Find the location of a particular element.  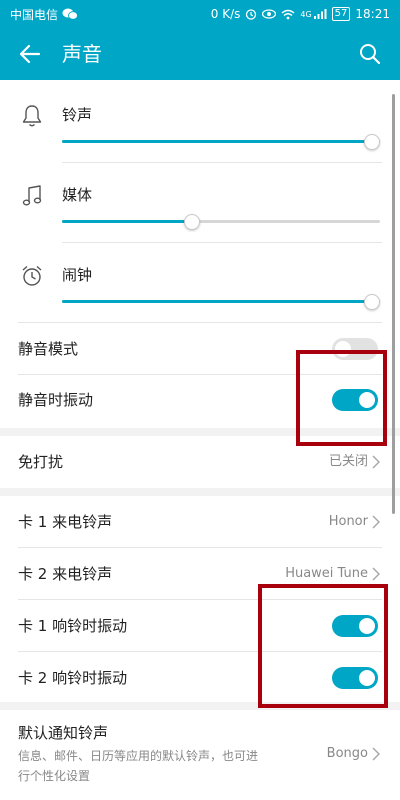

ringtone-volume-row: 铃声 is located at coordinates (200, 123).